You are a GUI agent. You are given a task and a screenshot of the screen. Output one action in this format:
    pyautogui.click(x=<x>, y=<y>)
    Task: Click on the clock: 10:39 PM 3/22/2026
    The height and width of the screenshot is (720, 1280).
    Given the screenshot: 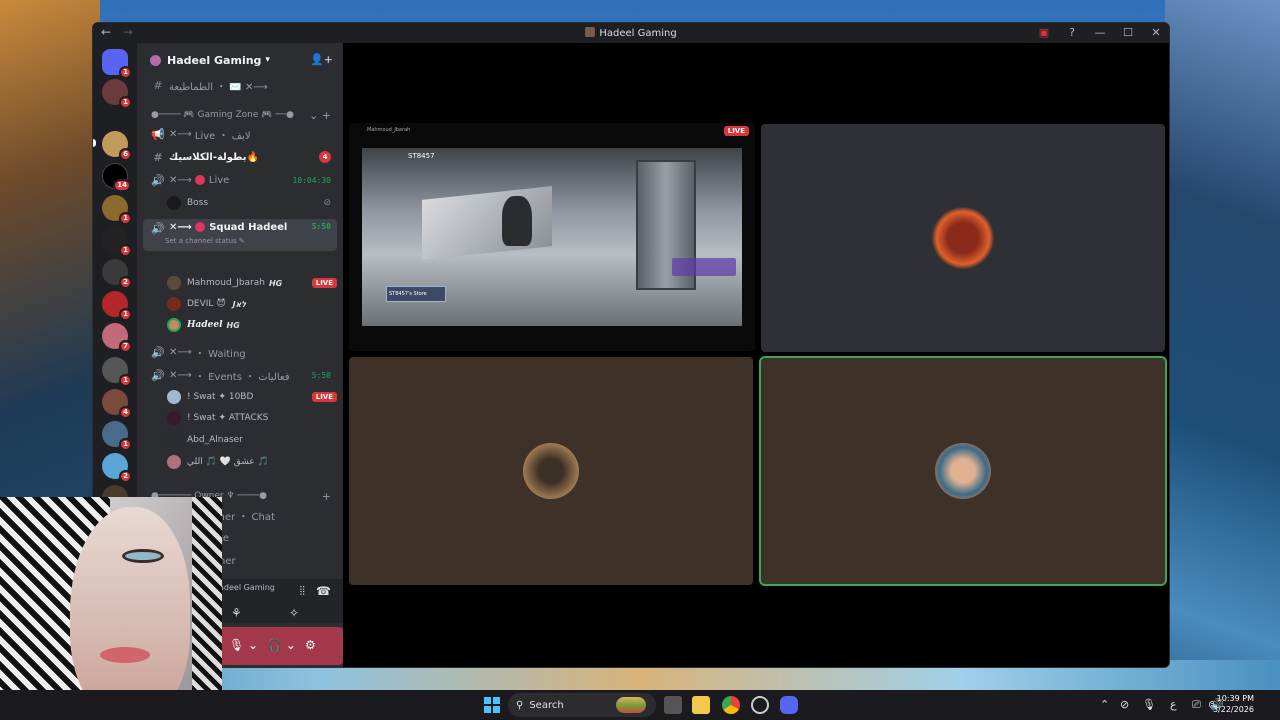 What is the action you would take?
    pyautogui.click(x=1233, y=704)
    